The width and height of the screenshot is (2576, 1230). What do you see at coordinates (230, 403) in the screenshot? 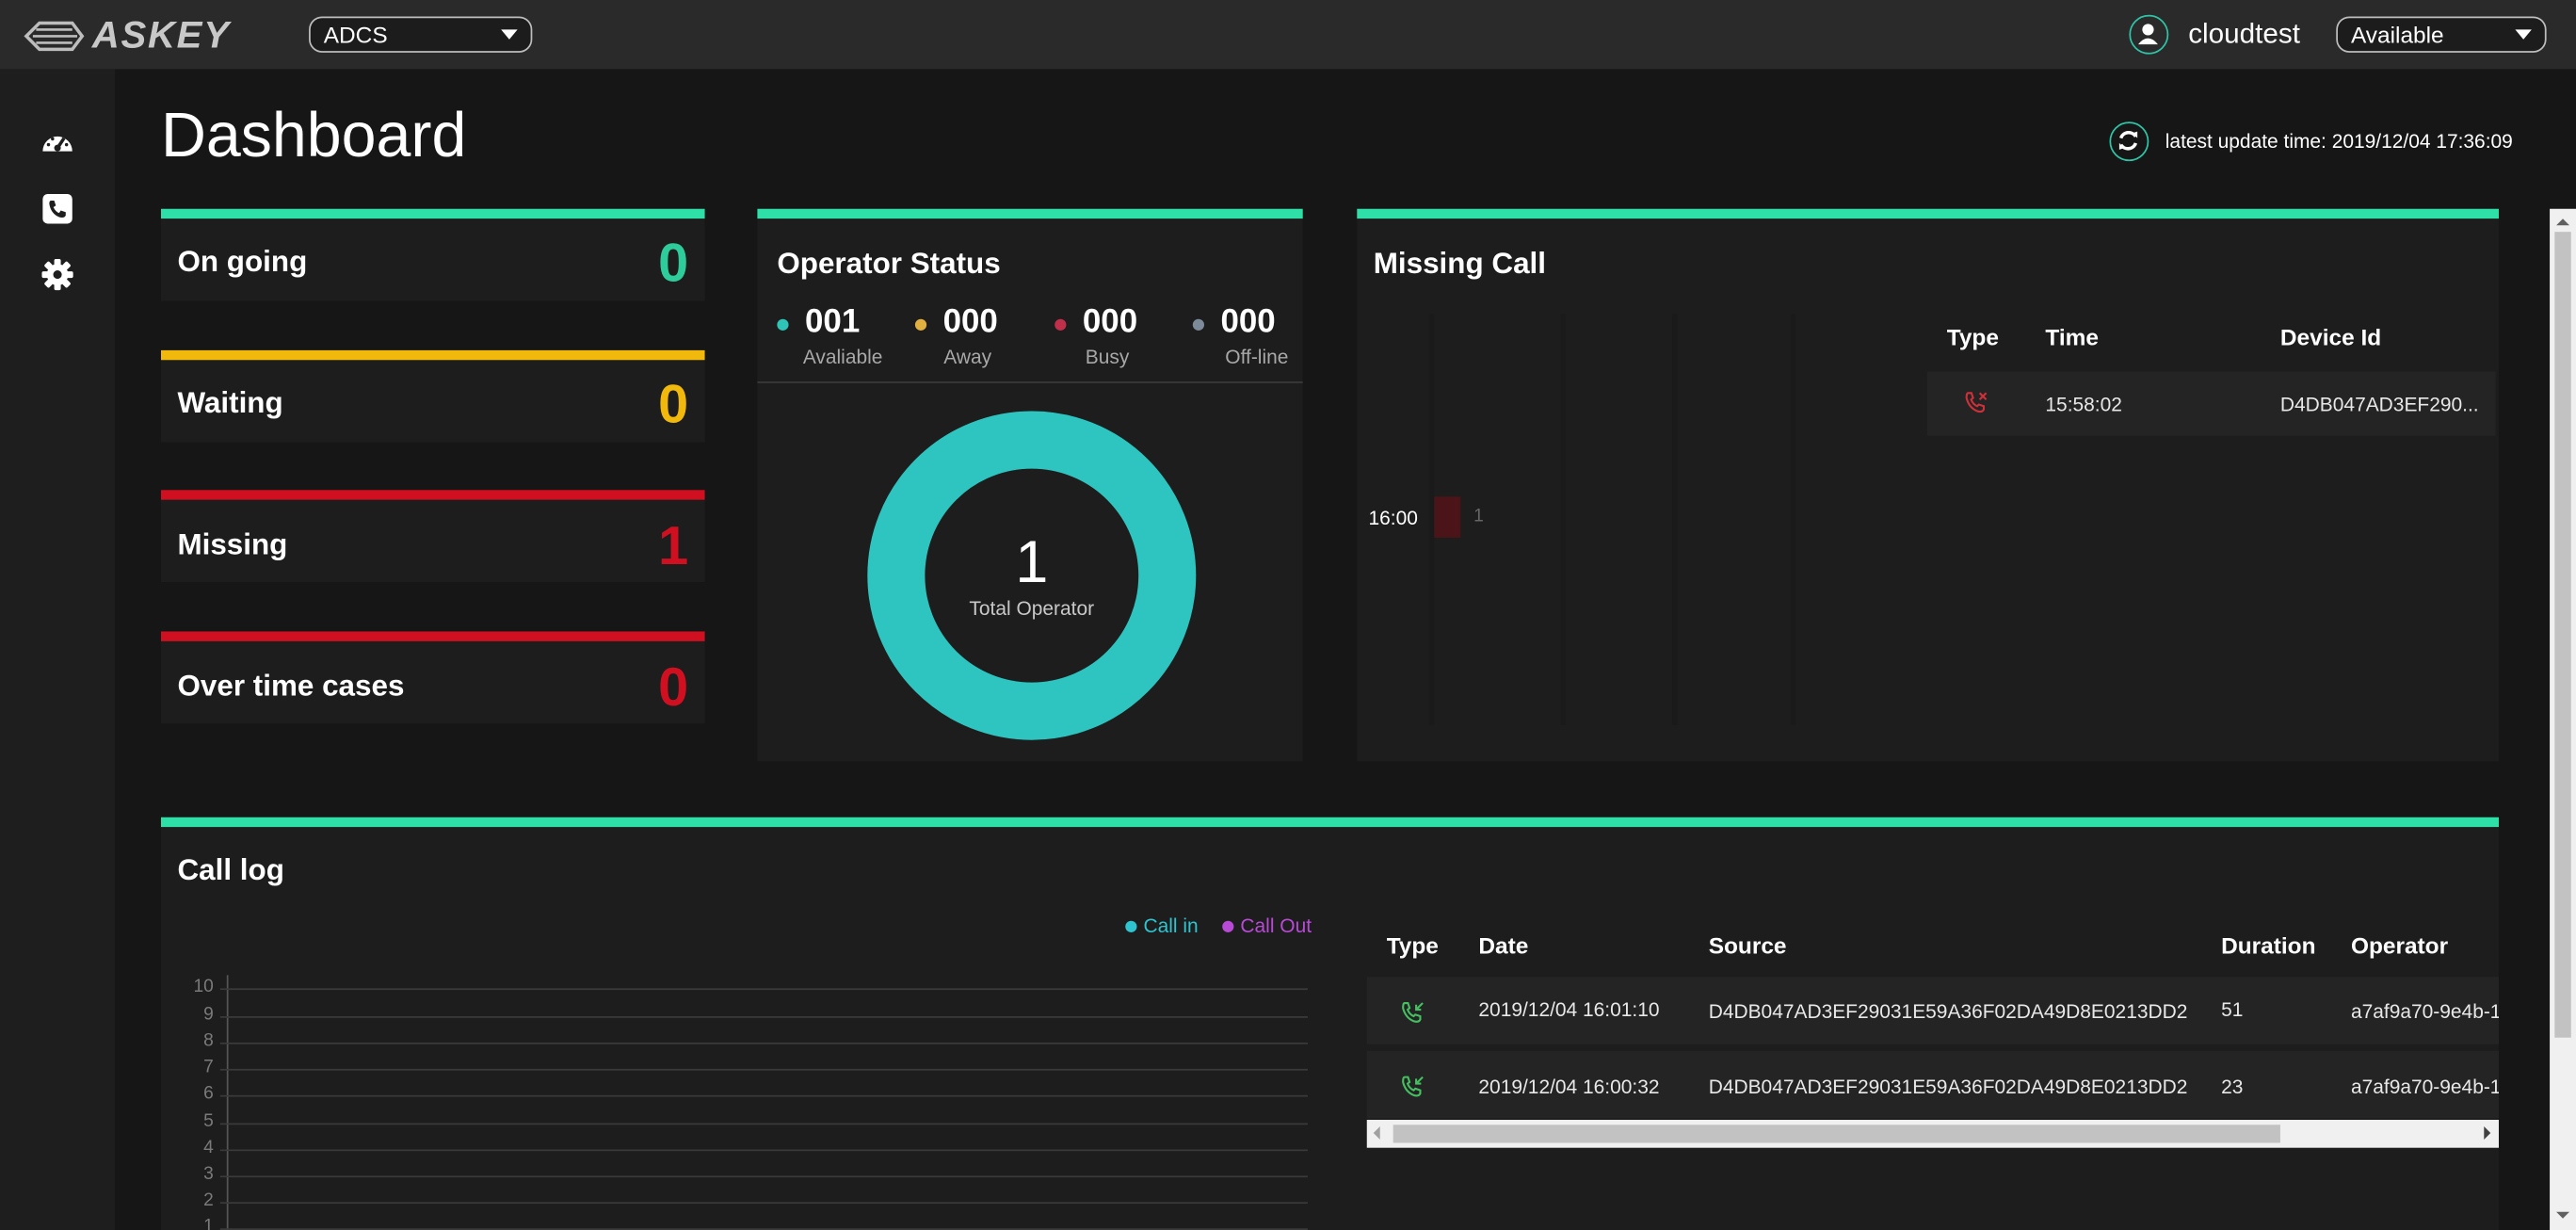
I see `stat-label: Waiting` at bounding box center [230, 403].